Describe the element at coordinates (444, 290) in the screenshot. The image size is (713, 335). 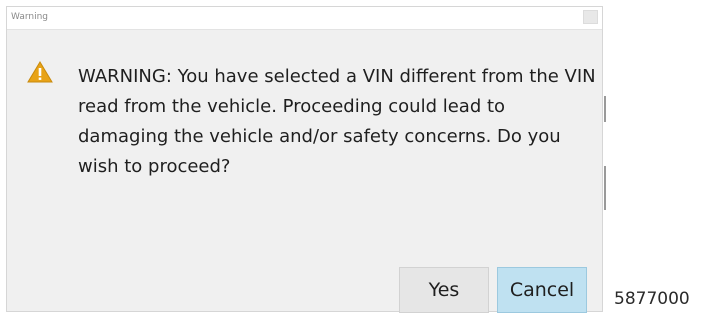
I see `yes-button: Yes` at that location.